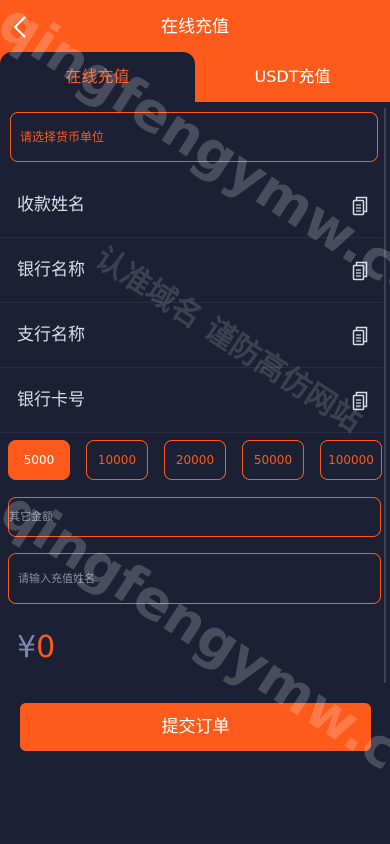  Describe the element at coordinates (51, 335) in the screenshot. I see `info-label: 支行名称` at that location.